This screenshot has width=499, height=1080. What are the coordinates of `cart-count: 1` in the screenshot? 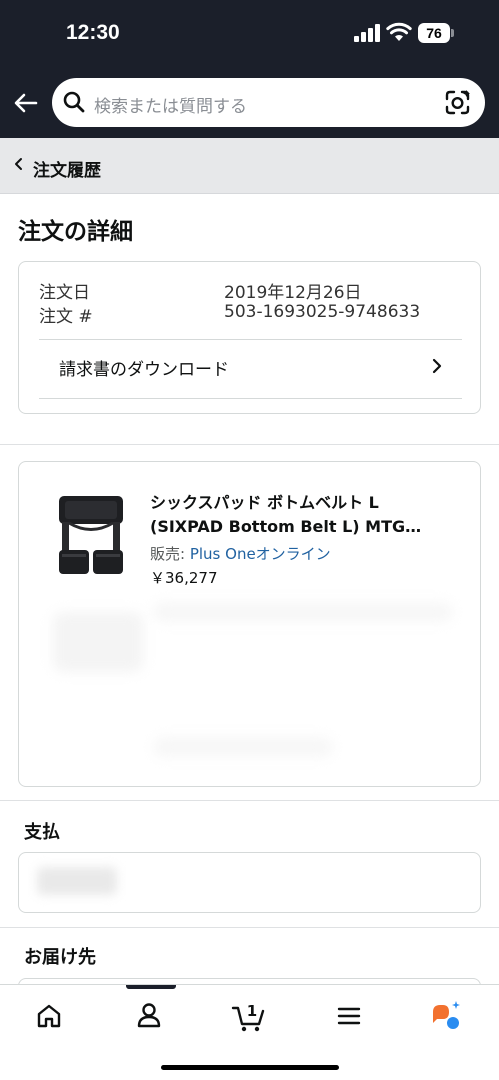 It's located at (252, 1011).